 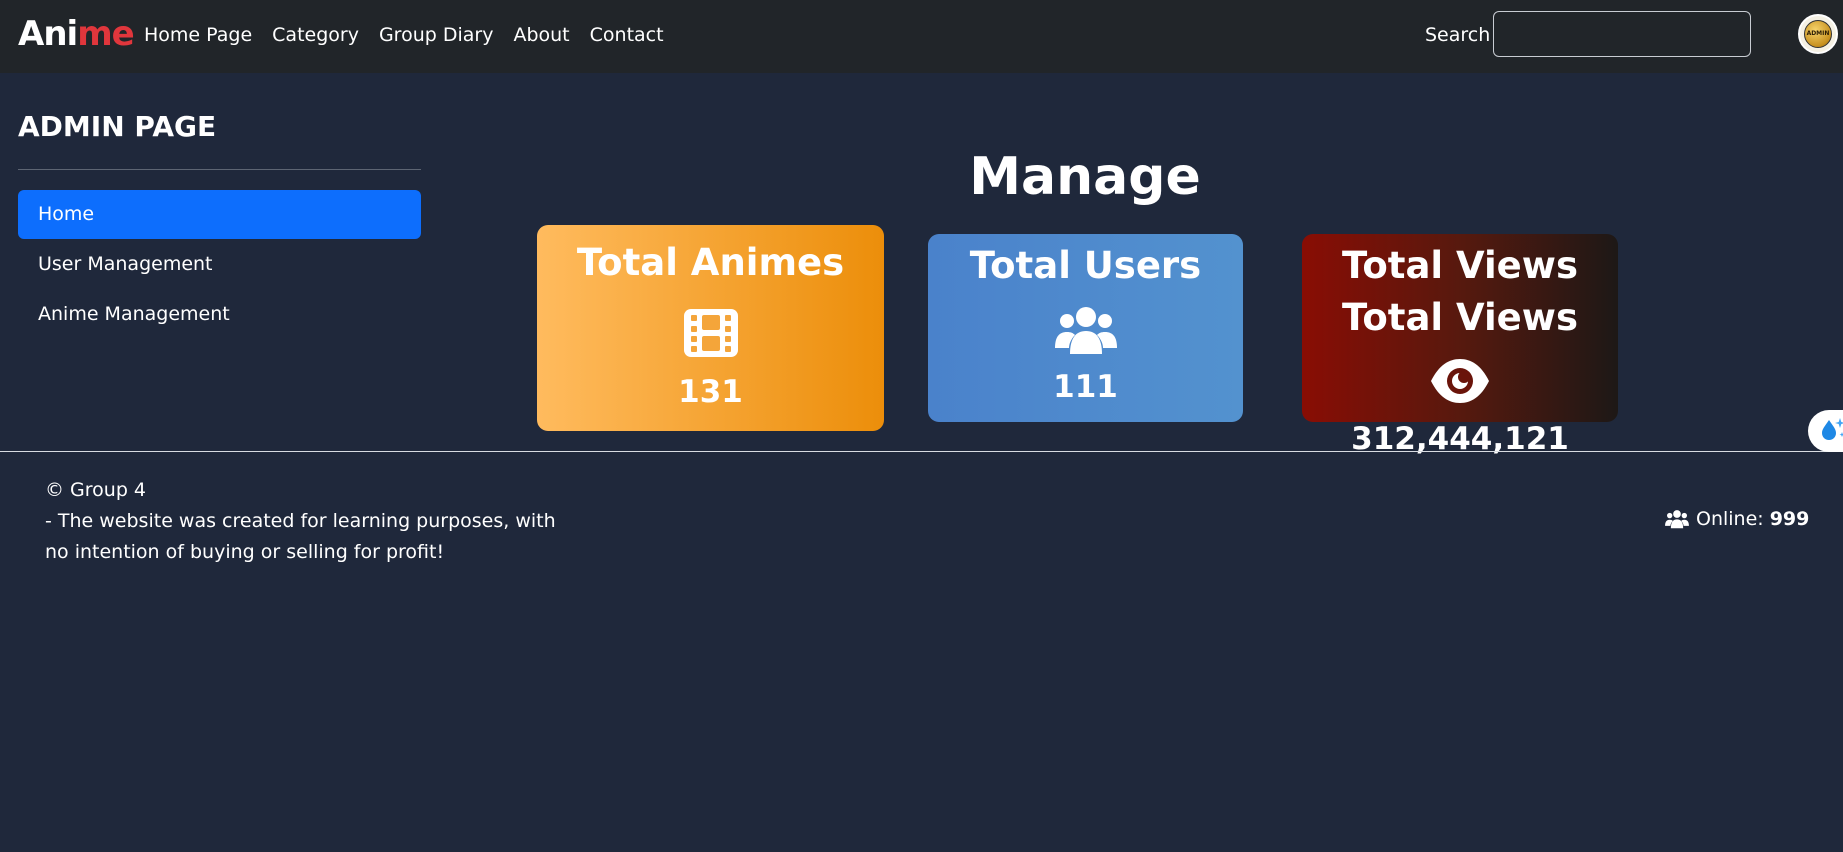 I want to click on total-users-card: Total Users 111, so click(x=1085, y=328).